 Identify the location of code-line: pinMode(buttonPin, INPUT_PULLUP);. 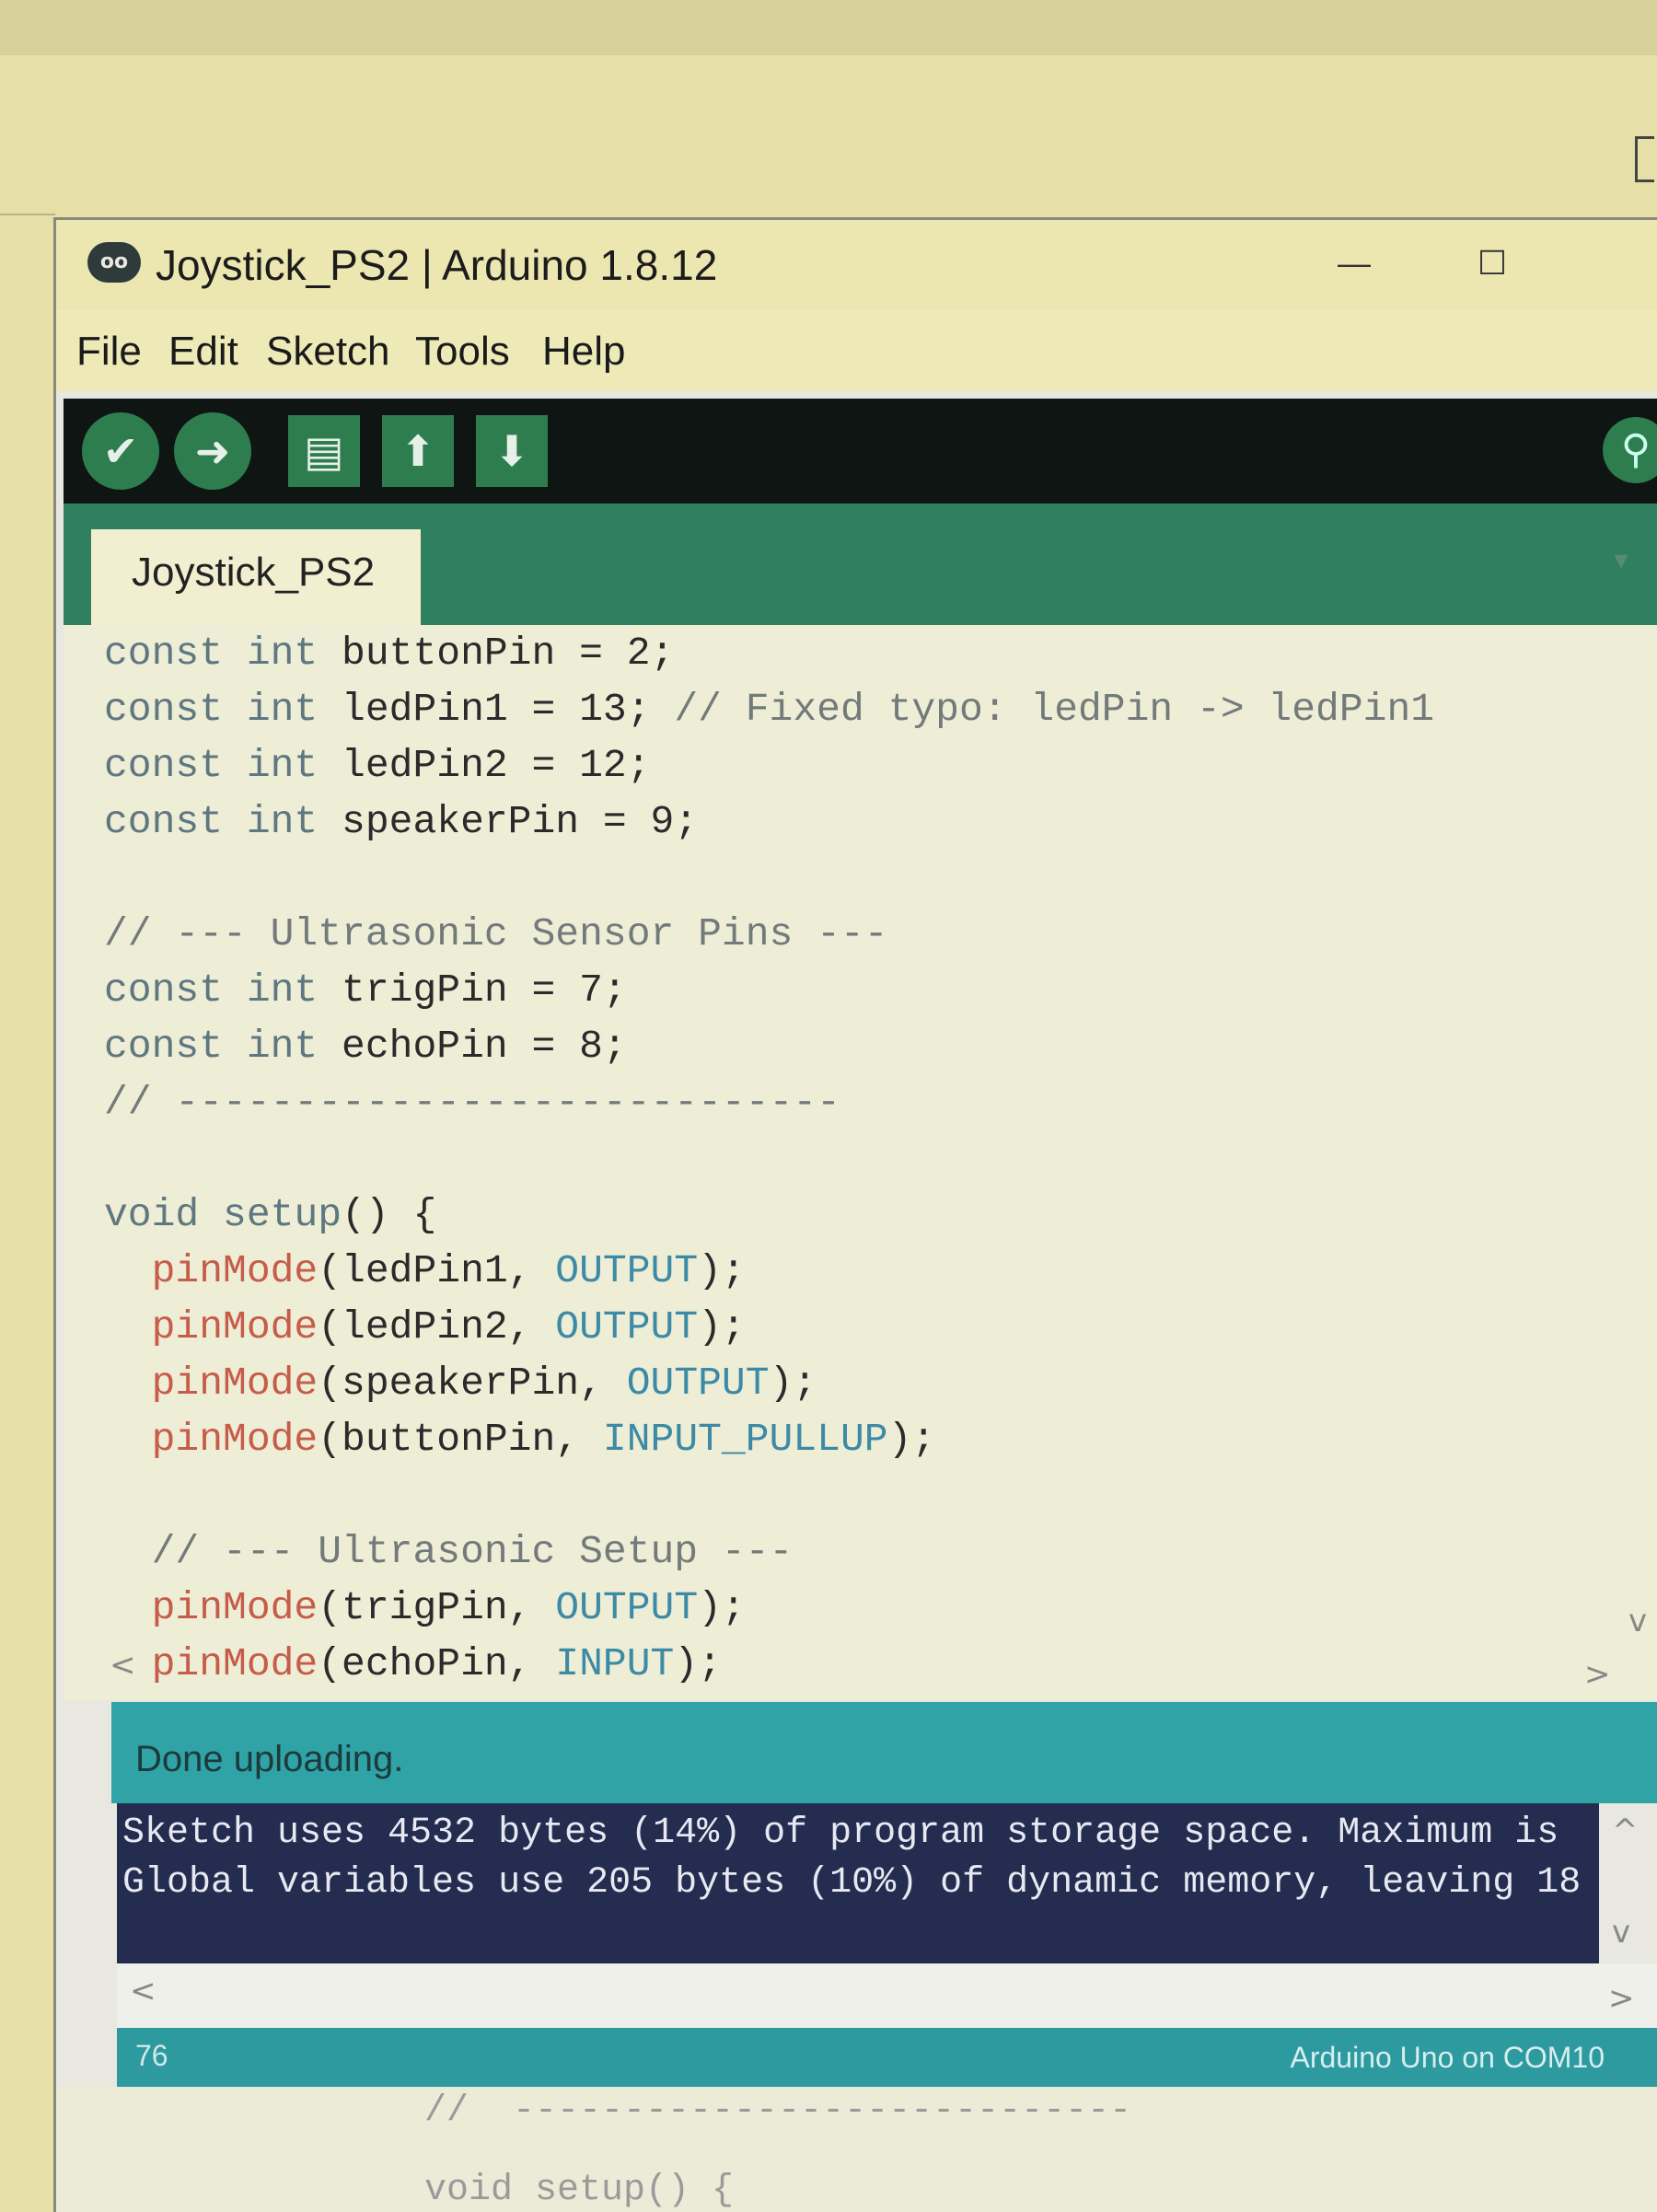
(769, 1439).